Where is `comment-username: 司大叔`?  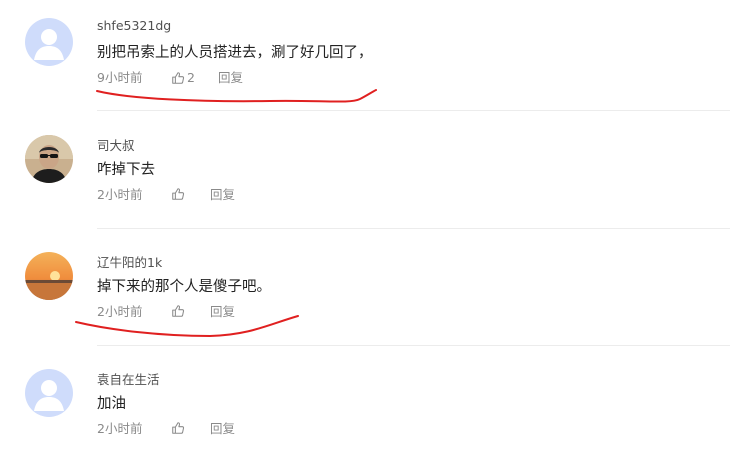
comment-username: 司大叔 is located at coordinates (116, 144).